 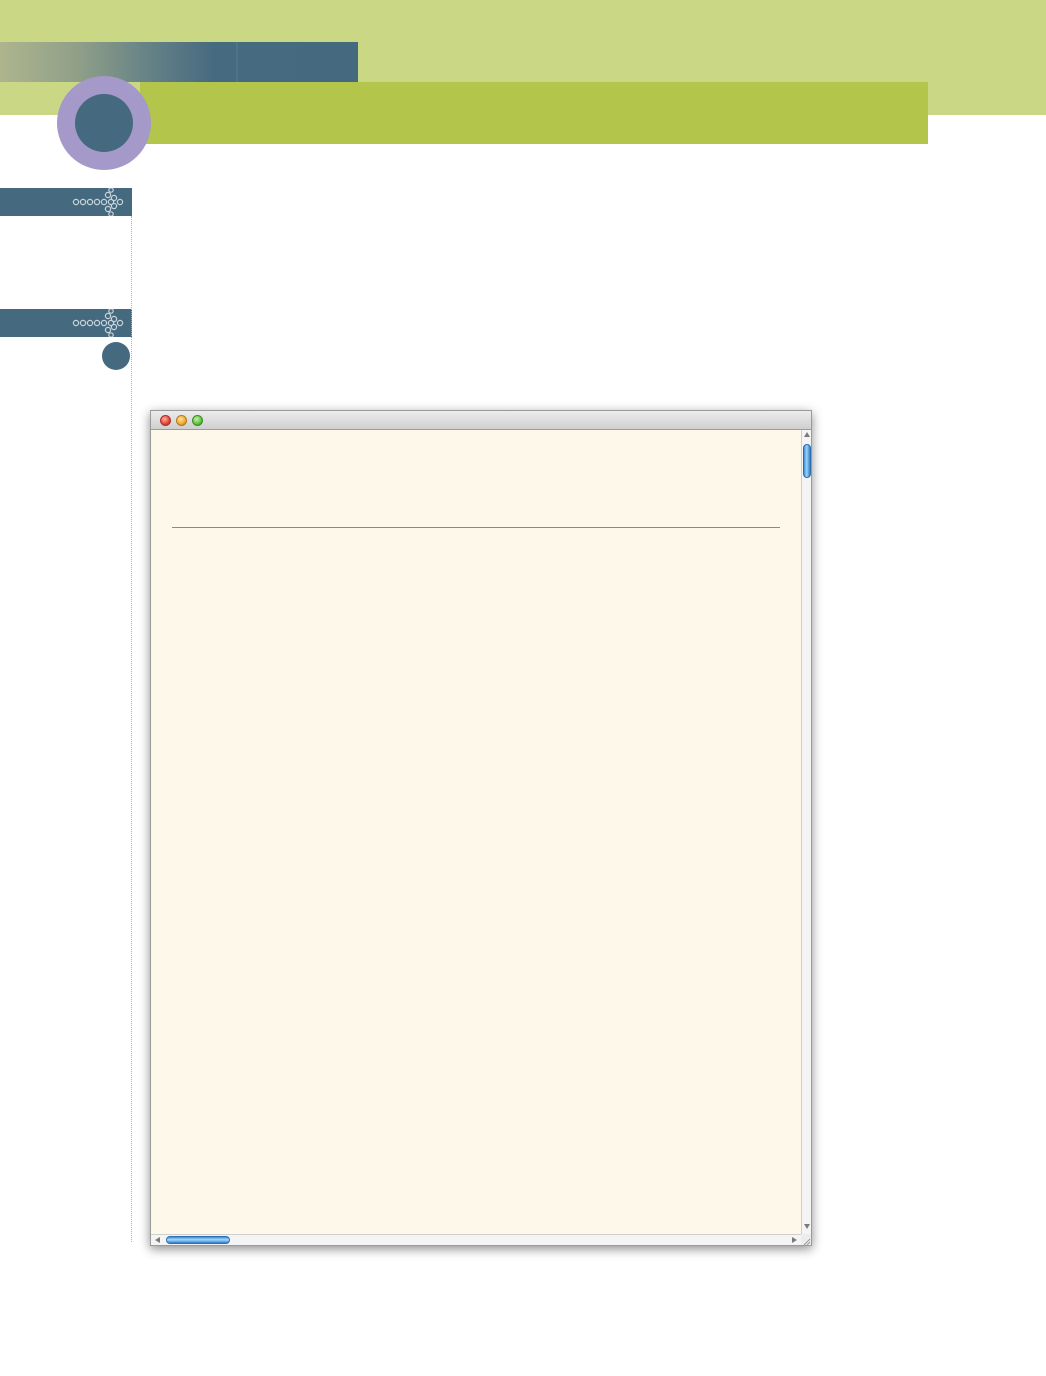 I want to click on scroll-down-button, so click(x=807, y=1226).